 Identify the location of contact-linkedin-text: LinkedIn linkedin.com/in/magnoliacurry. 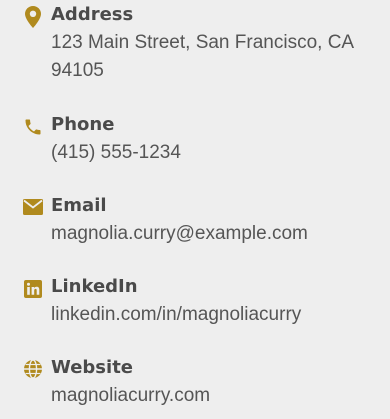
(220, 302).